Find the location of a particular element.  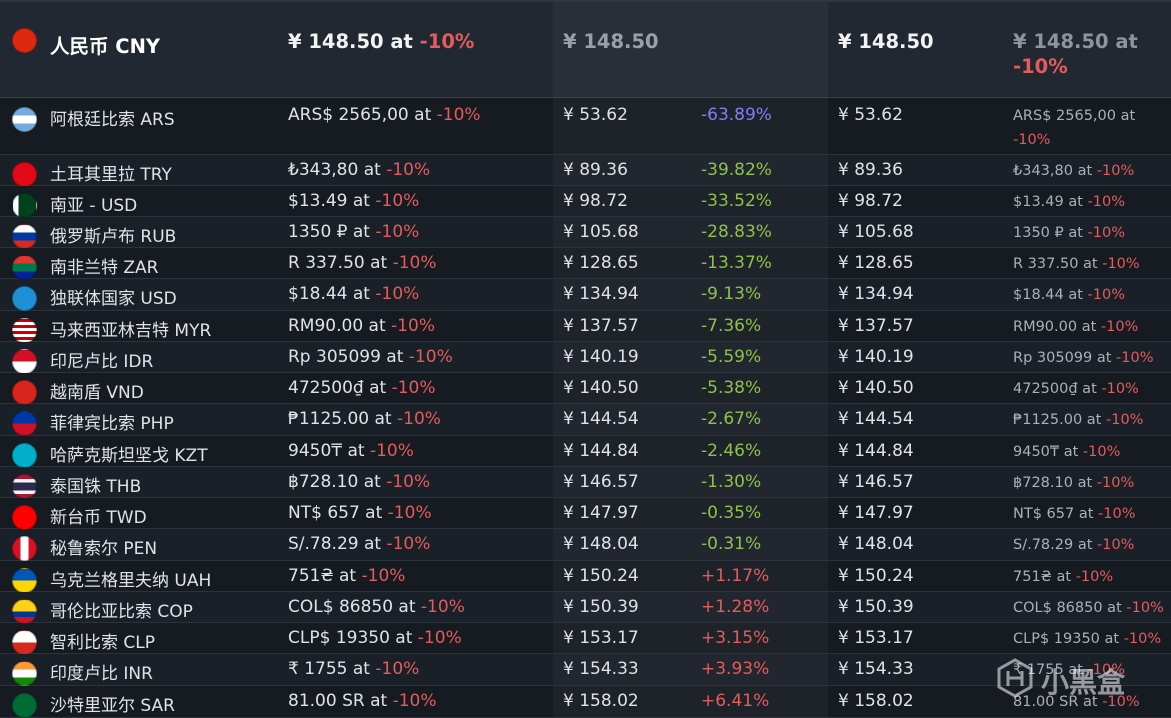

cny-price-2: ¥ 98.72 is located at coordinates (870, 201).